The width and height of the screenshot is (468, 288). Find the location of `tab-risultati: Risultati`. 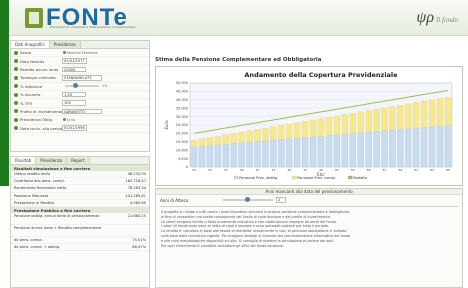

tab-risultati: Risultati is located at coordinates (24, 160).